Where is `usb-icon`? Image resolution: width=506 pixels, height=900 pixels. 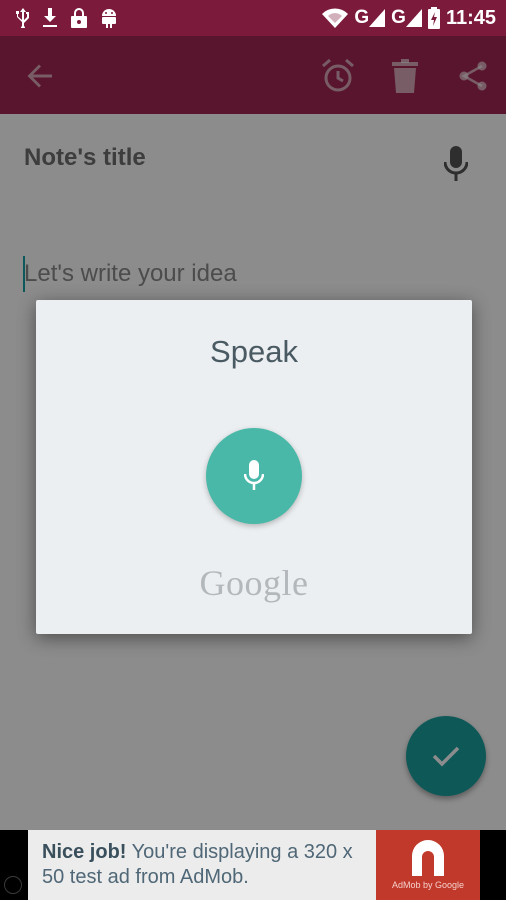
usb-icon is located at coordinates (23, 18).